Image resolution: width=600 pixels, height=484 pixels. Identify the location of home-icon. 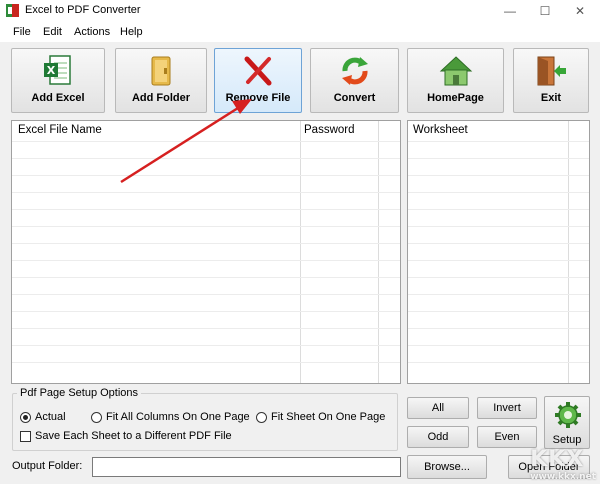
(455, 71).